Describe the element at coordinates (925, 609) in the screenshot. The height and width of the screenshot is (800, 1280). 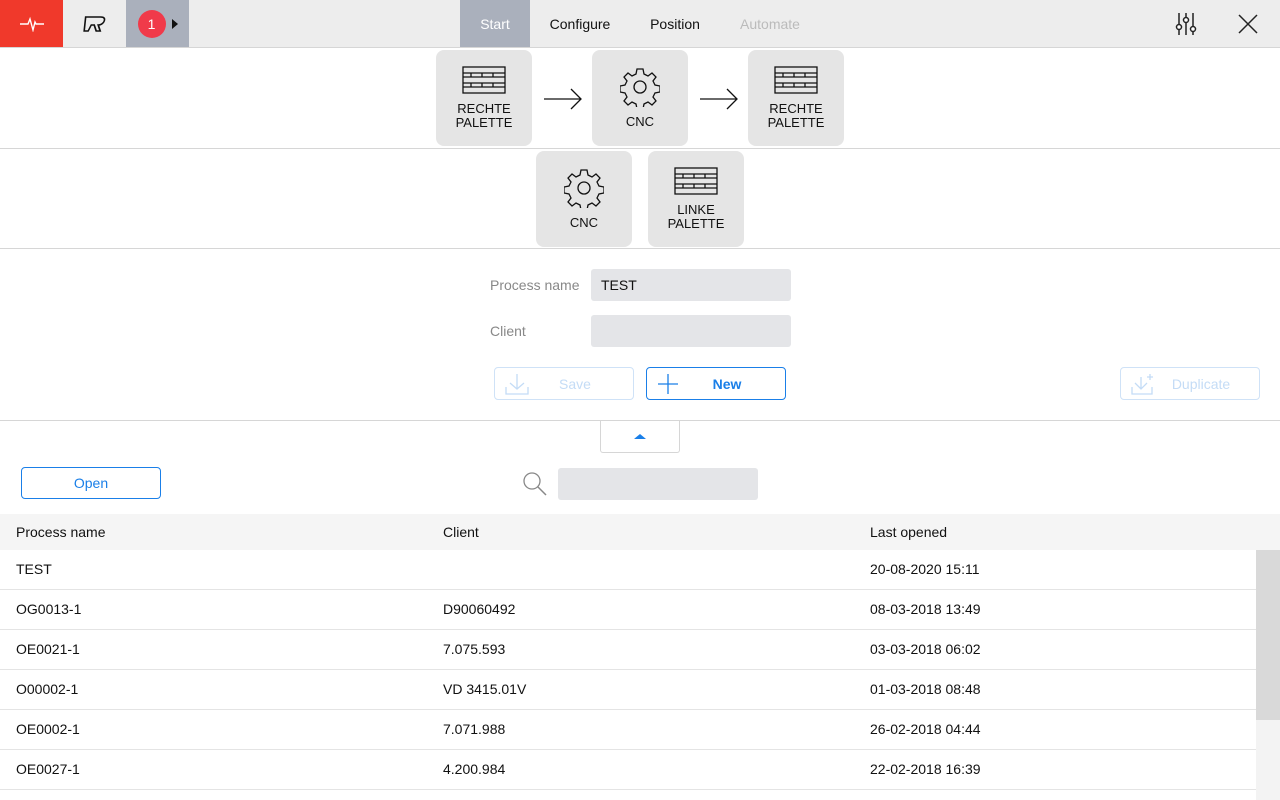
I see `cell-last-opened: 08-03-2018 13:49` at that location.